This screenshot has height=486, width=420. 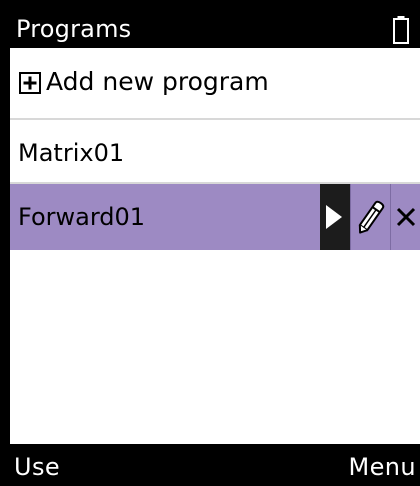 I want to click on delete-program-button, so click(x=405, y=217).